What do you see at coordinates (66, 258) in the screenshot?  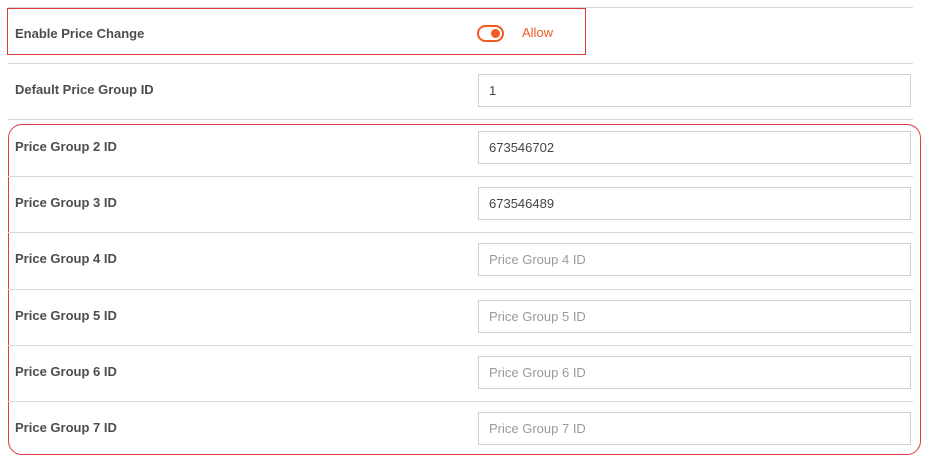 I see `price-group-4-label: Price Group 4 ID` at bounding box center [66, 258].